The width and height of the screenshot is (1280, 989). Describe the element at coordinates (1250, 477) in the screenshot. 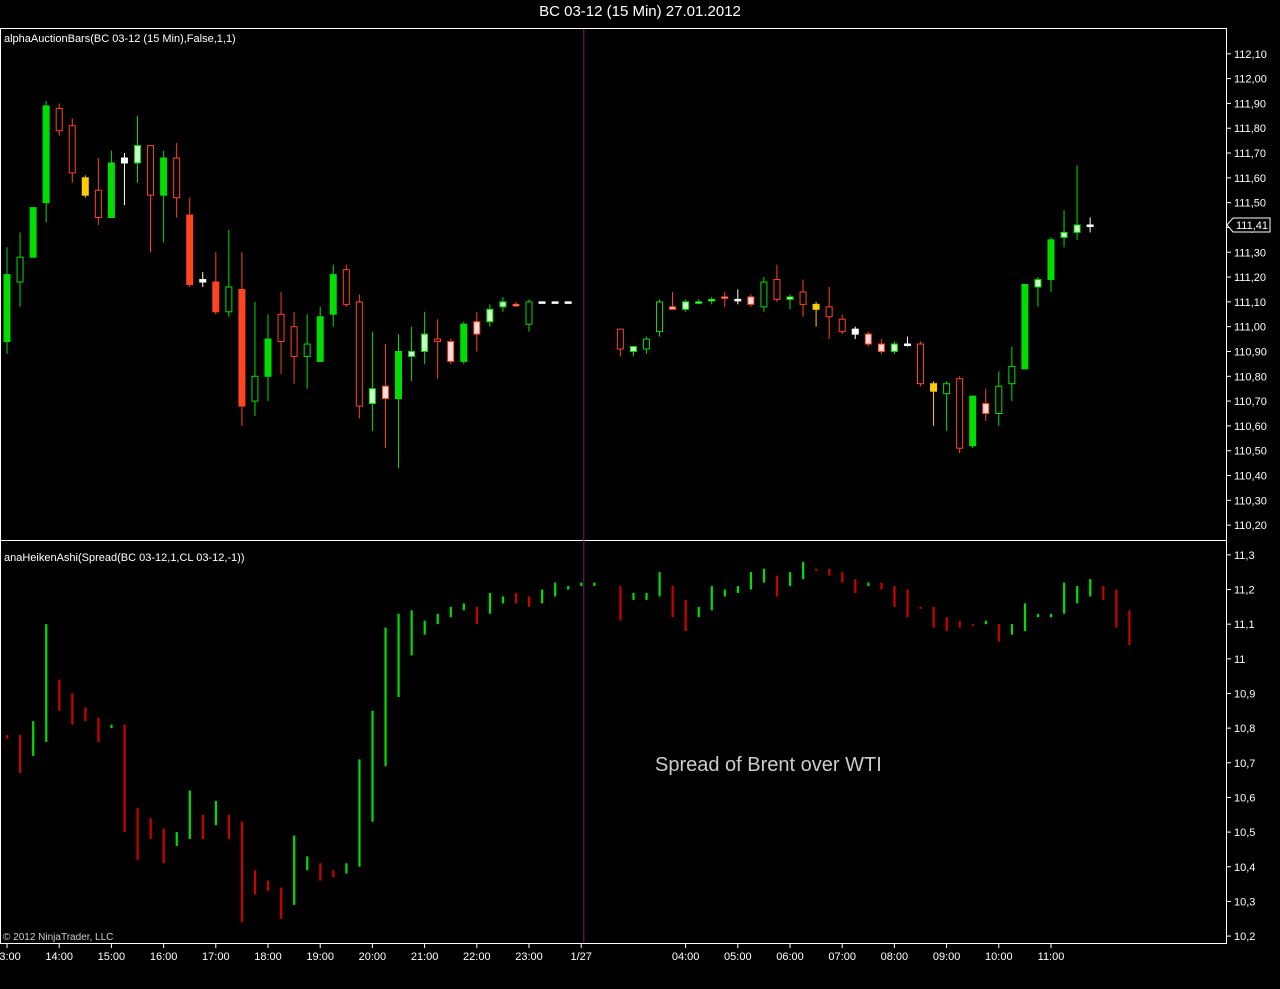

I see `y-tick-label: 110,40` at that location.